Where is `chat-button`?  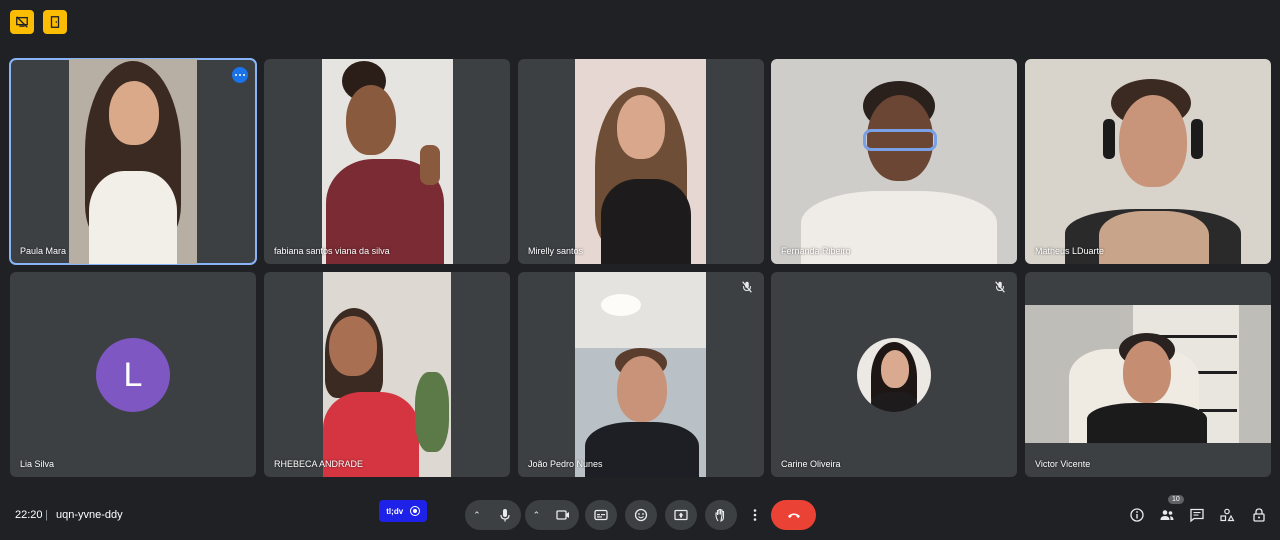
chat-button is located at coordinates (1197, 515).